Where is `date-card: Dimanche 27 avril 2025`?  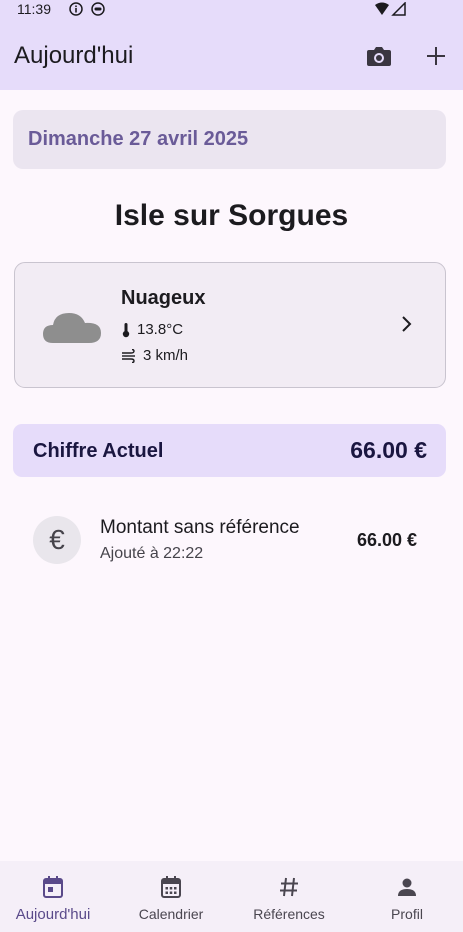 date-card: Dimanche 27 avril 2025 is located at coordinates (229, 139).